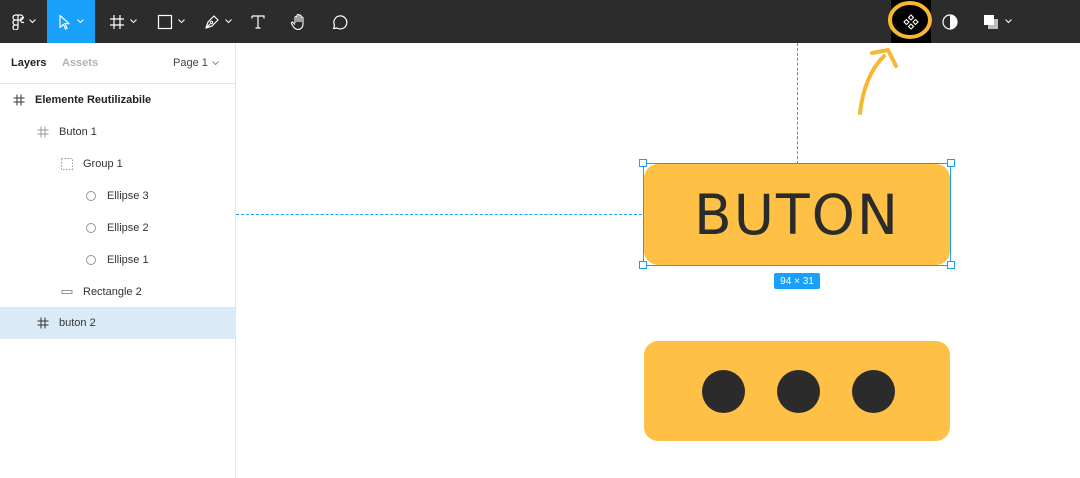 This screenshot has width=1080, height=478. What do you see at coordinates (78, 132) in the screenshot?
I see `layer-label: Buton 1` at bounding box center [78, 132].